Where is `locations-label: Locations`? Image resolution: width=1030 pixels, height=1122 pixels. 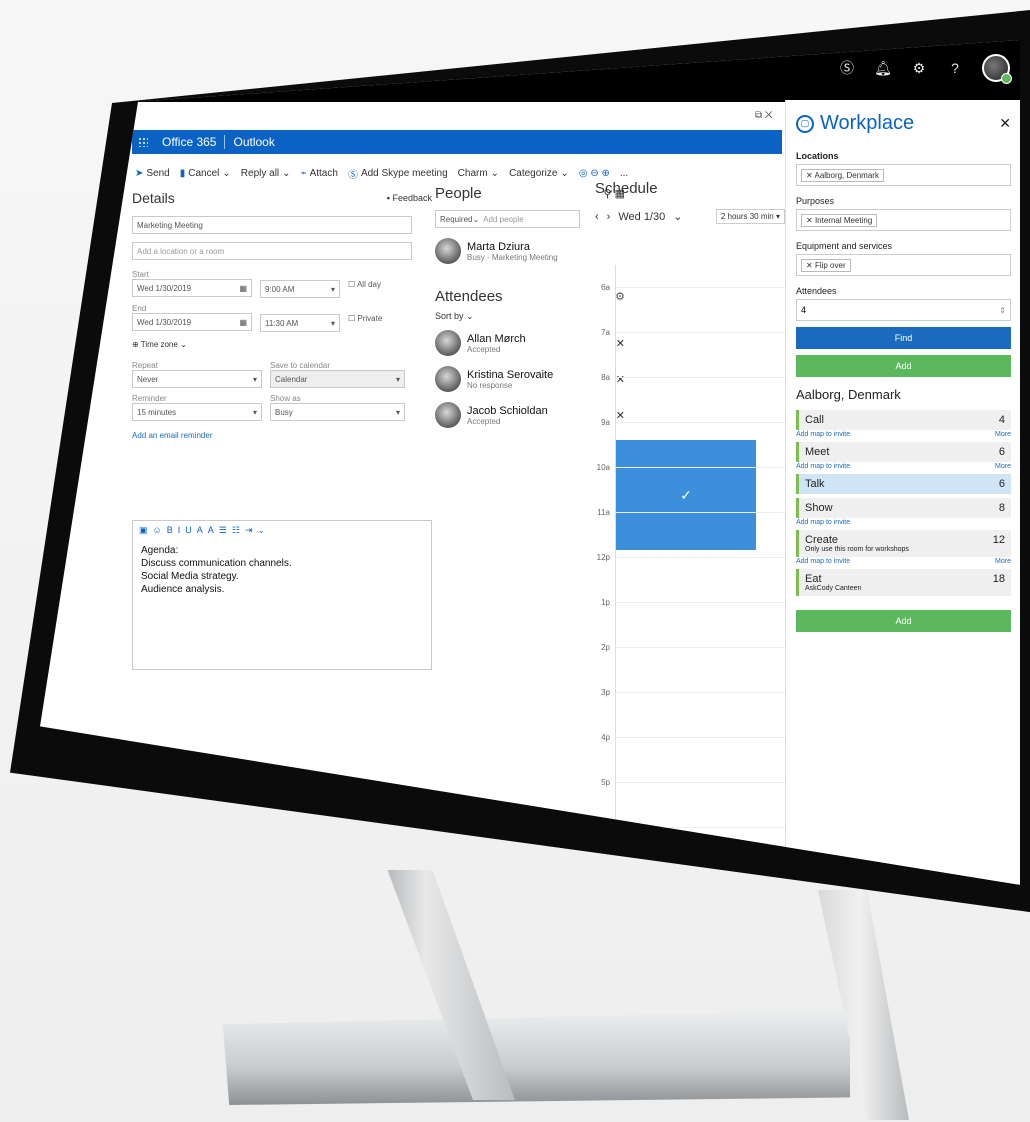 locations-label: Locations is located at coordinates (817, 156).